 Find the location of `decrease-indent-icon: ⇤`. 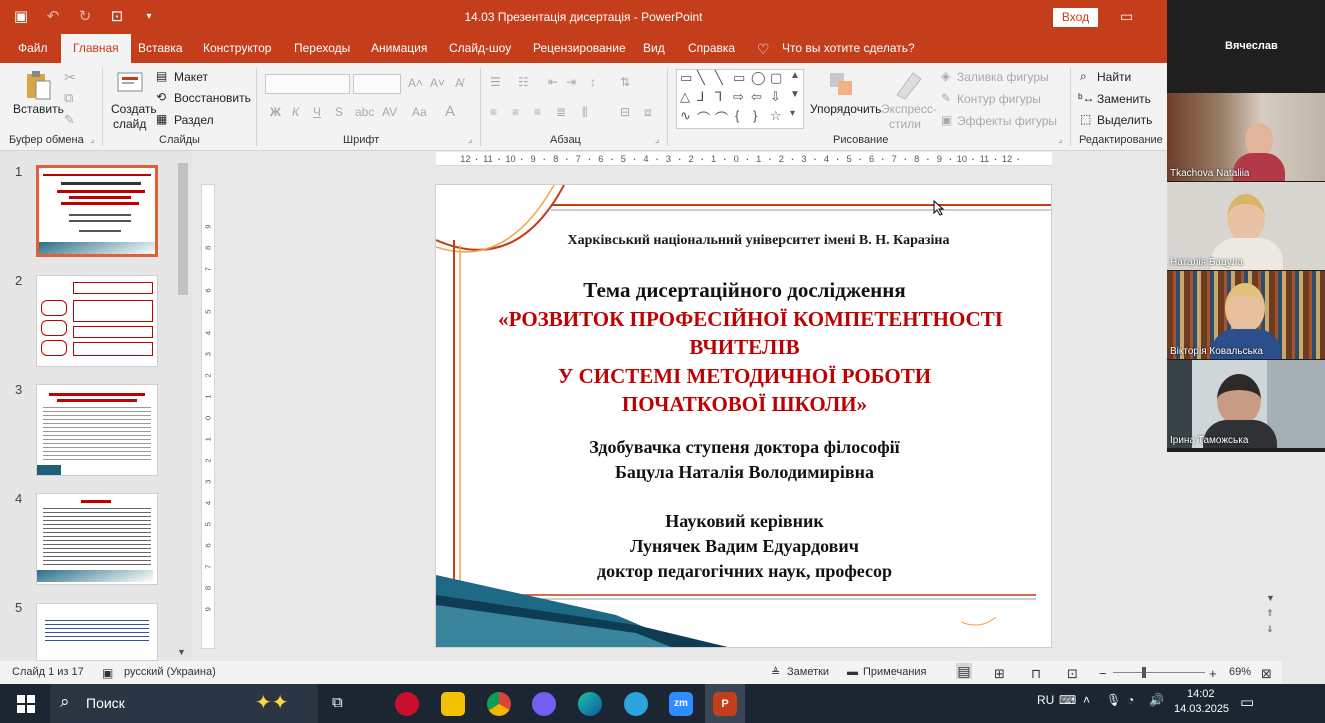

decrease-indent-icon: ⇤ is located at coordinates (553, 82).